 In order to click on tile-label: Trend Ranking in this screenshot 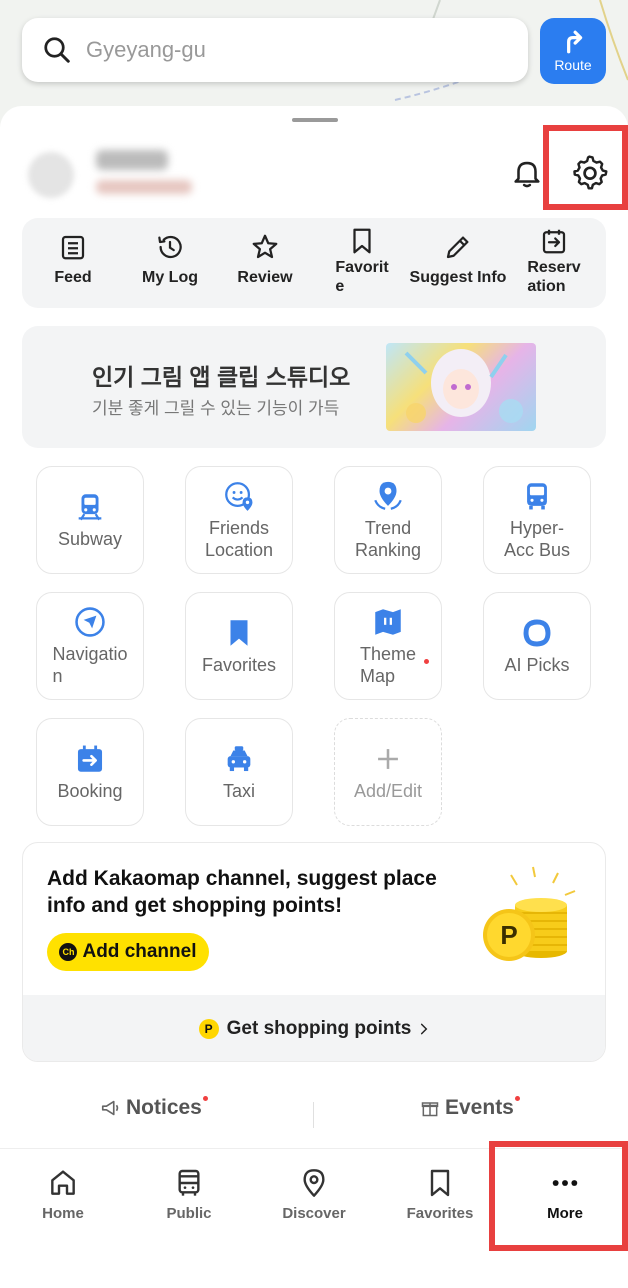, I will do `click(388, 539)`.